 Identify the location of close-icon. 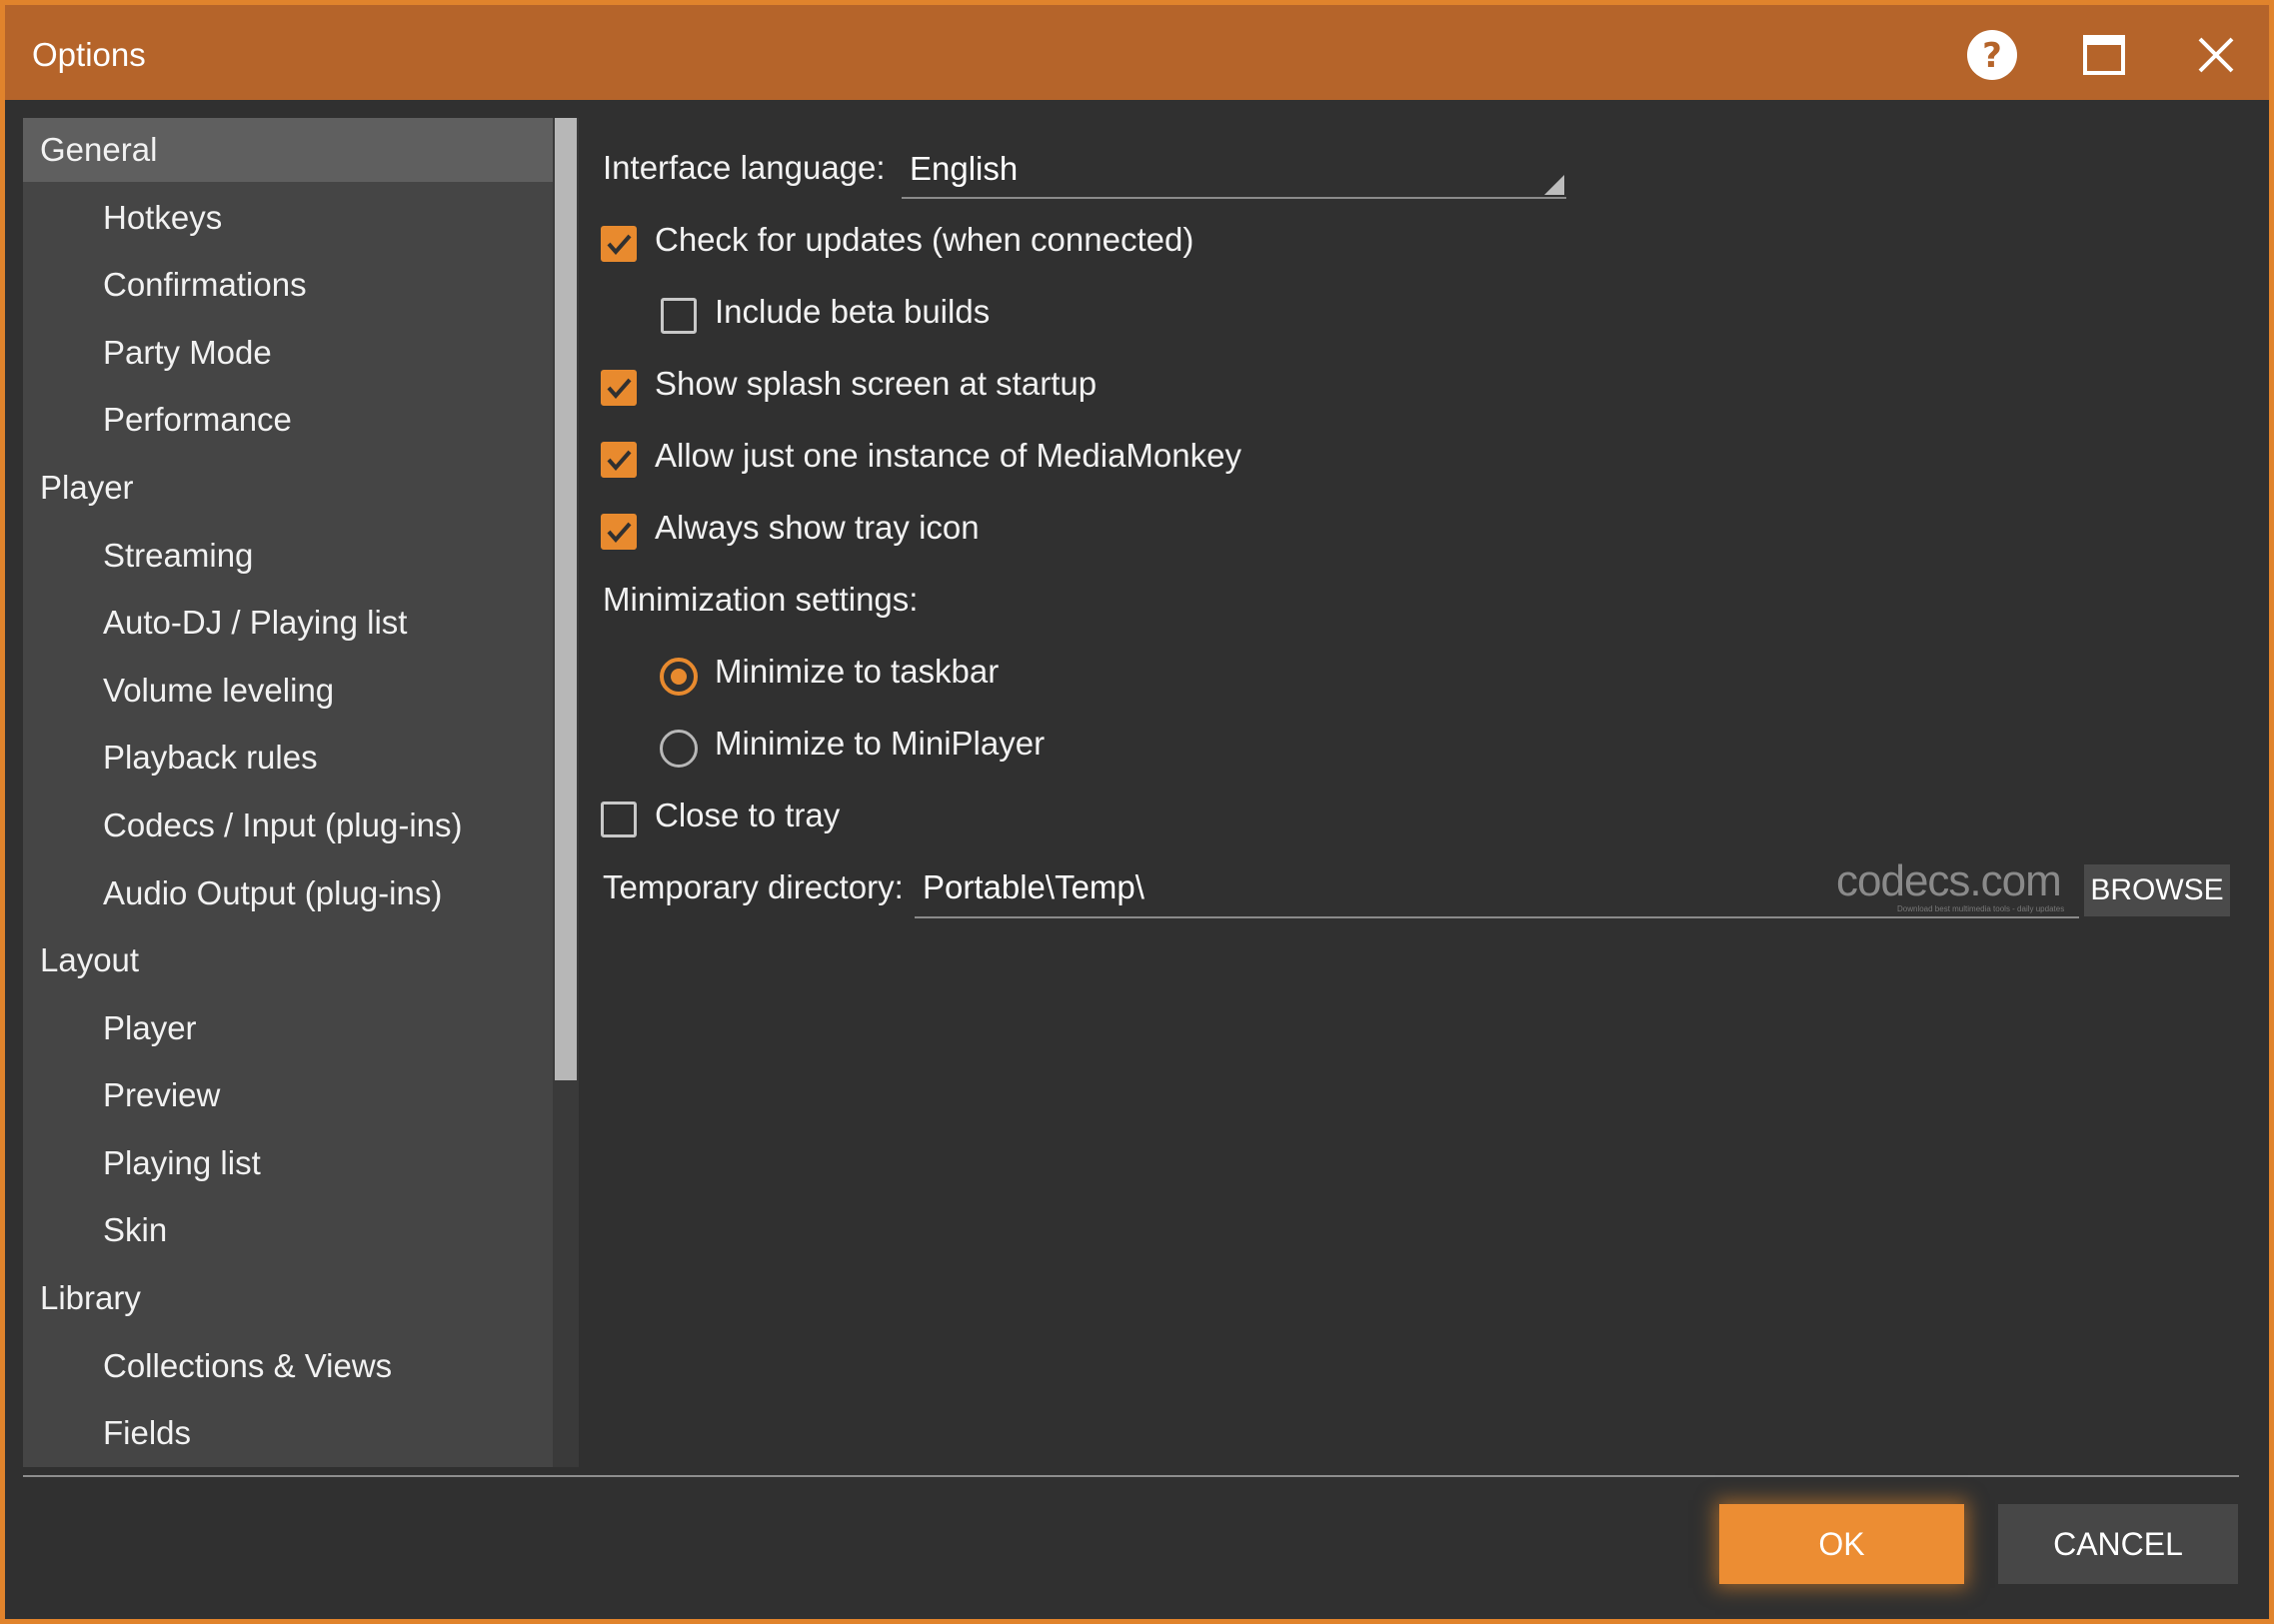
(2216, 55).